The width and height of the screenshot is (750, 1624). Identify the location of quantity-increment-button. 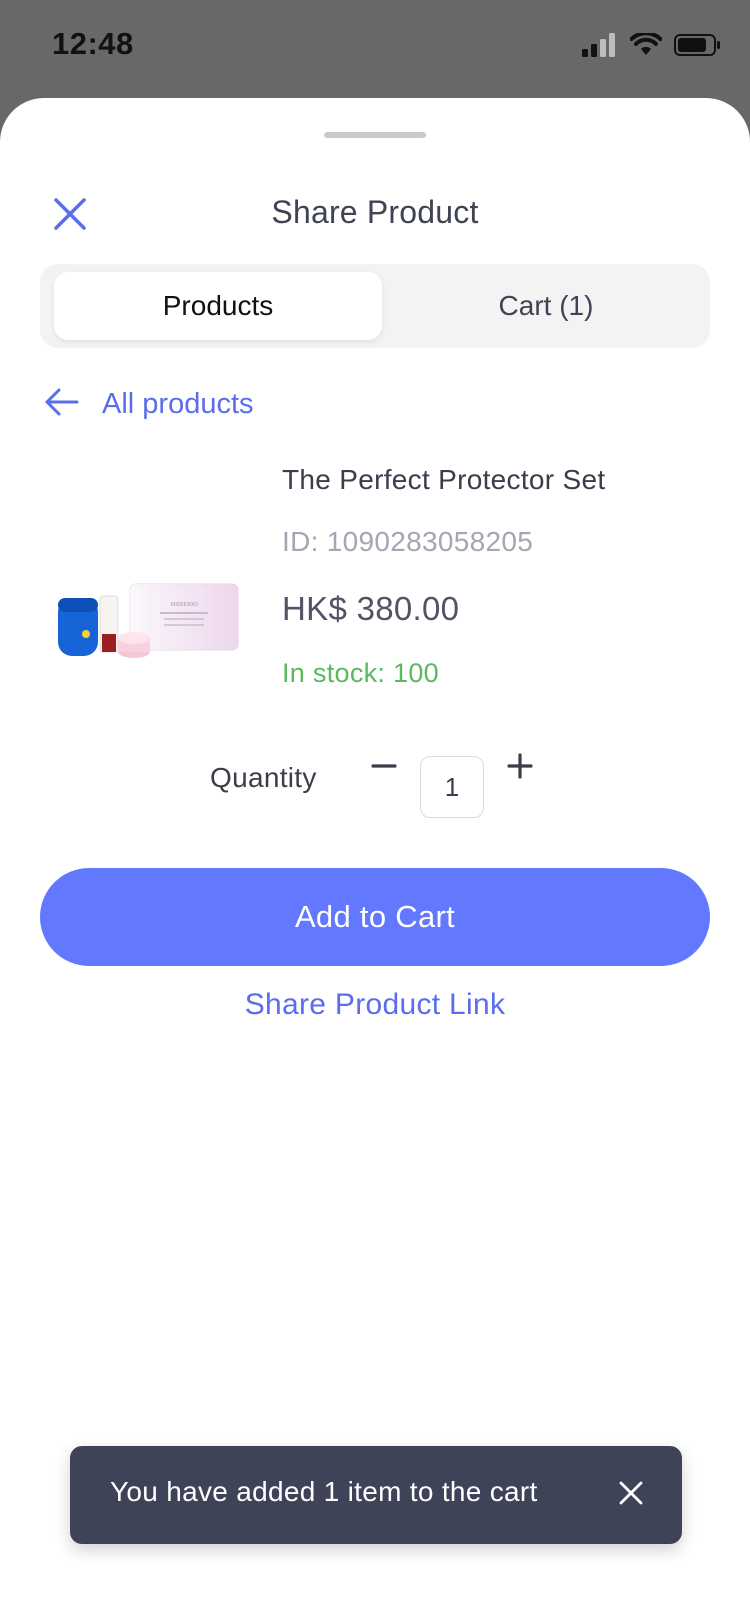
(520, 768).